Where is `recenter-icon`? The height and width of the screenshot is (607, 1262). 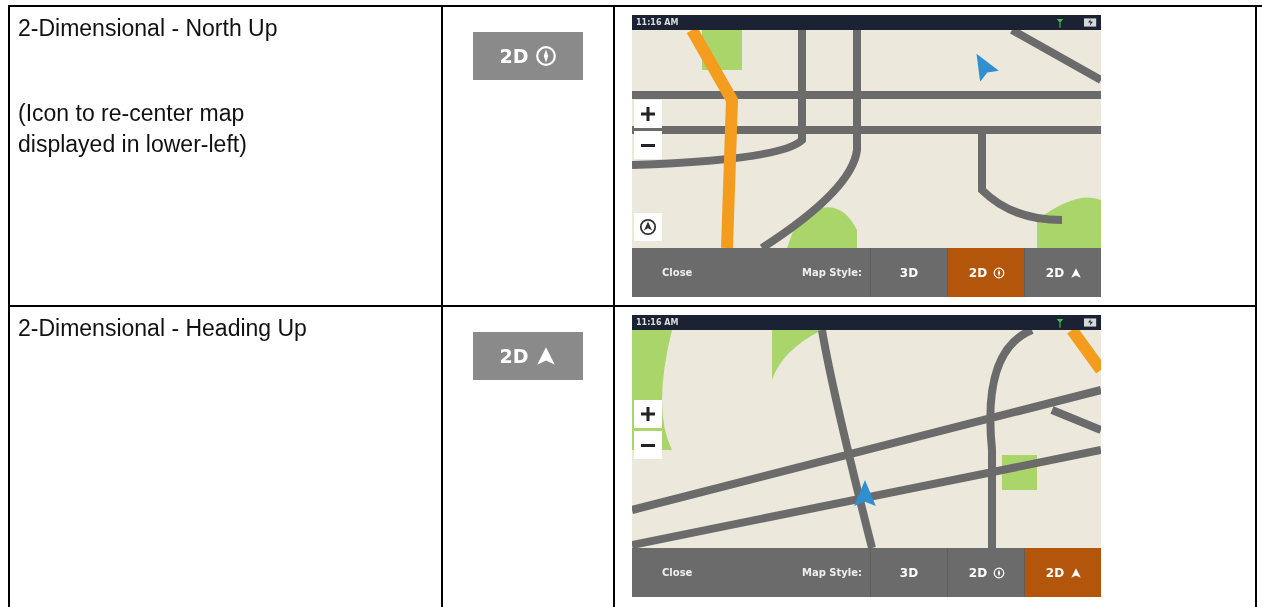
recenter-icon is located at coordinates (648, 227).